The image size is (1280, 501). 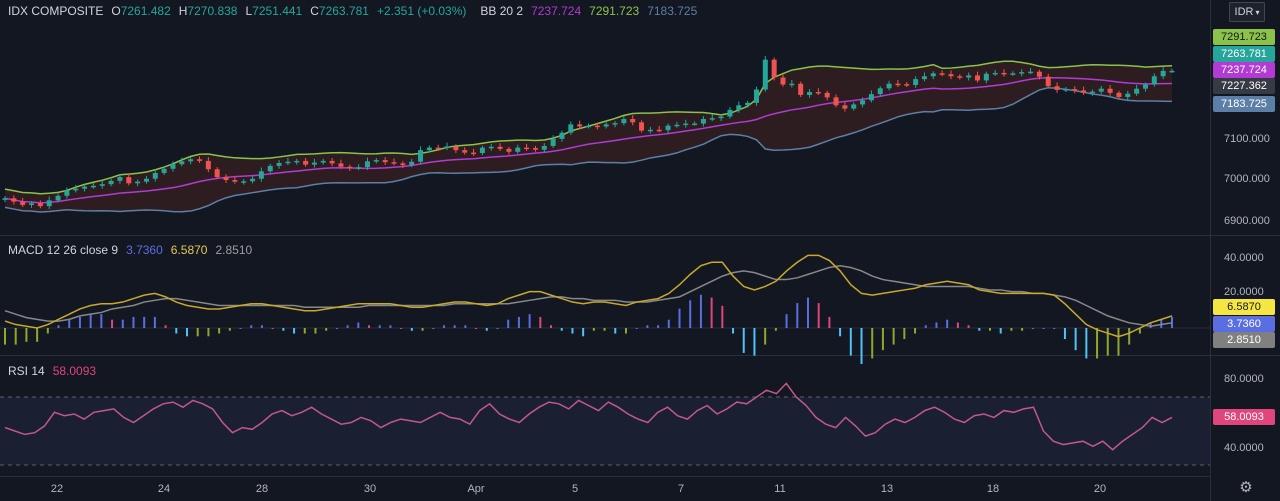 What do you see at coordinates (1244, 379) in the screenshot?
I see `rsi-tick-80: 80.0000` at bounding box center [1244, 379].